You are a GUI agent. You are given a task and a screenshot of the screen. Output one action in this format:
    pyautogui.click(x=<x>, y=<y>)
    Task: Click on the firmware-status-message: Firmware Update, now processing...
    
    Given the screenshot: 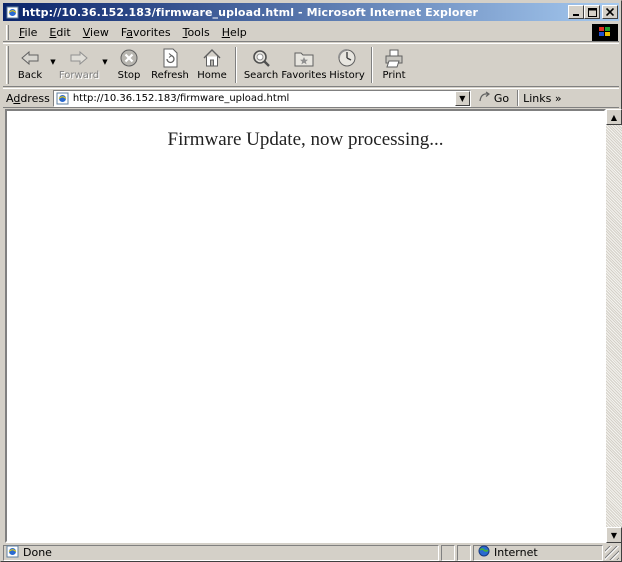 What is the action you would take?
    pyautogui.click(x=305, y=139)
    